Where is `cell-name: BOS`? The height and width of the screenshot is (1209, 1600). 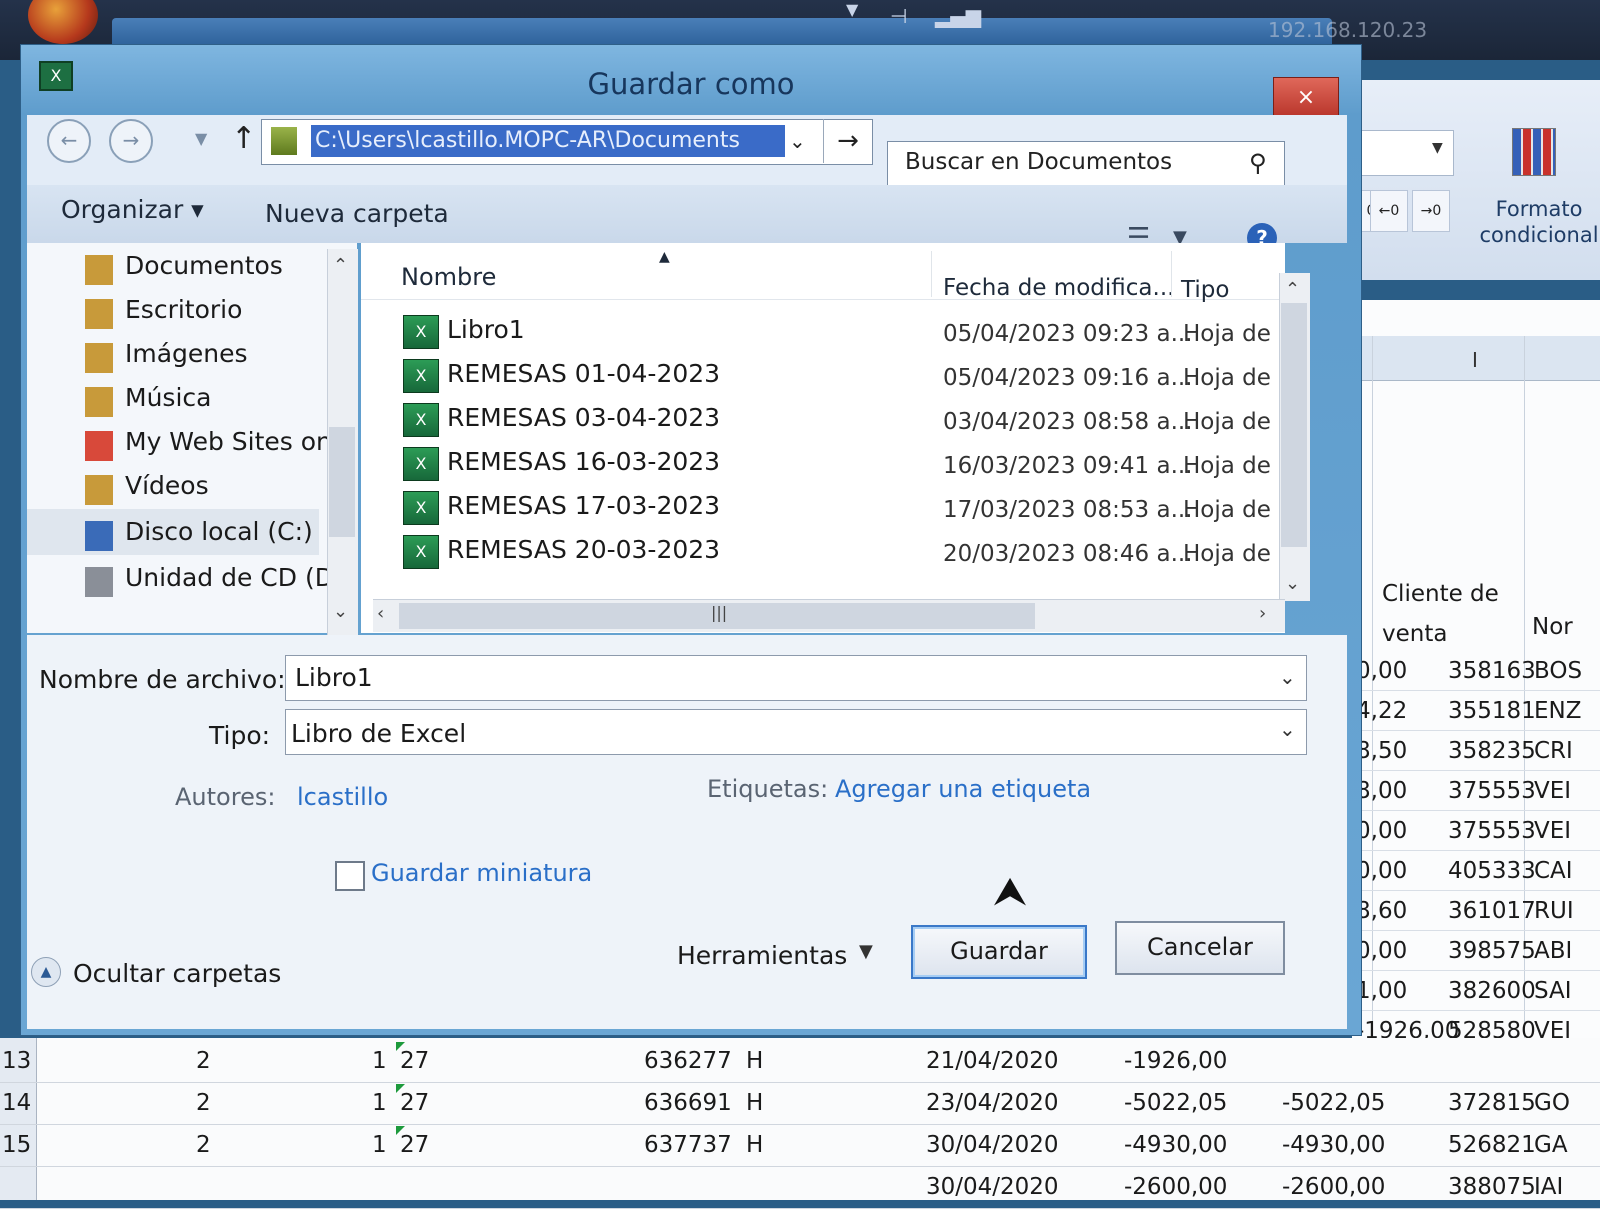
cell-name: BOS is located at coordinates (1558, 671).